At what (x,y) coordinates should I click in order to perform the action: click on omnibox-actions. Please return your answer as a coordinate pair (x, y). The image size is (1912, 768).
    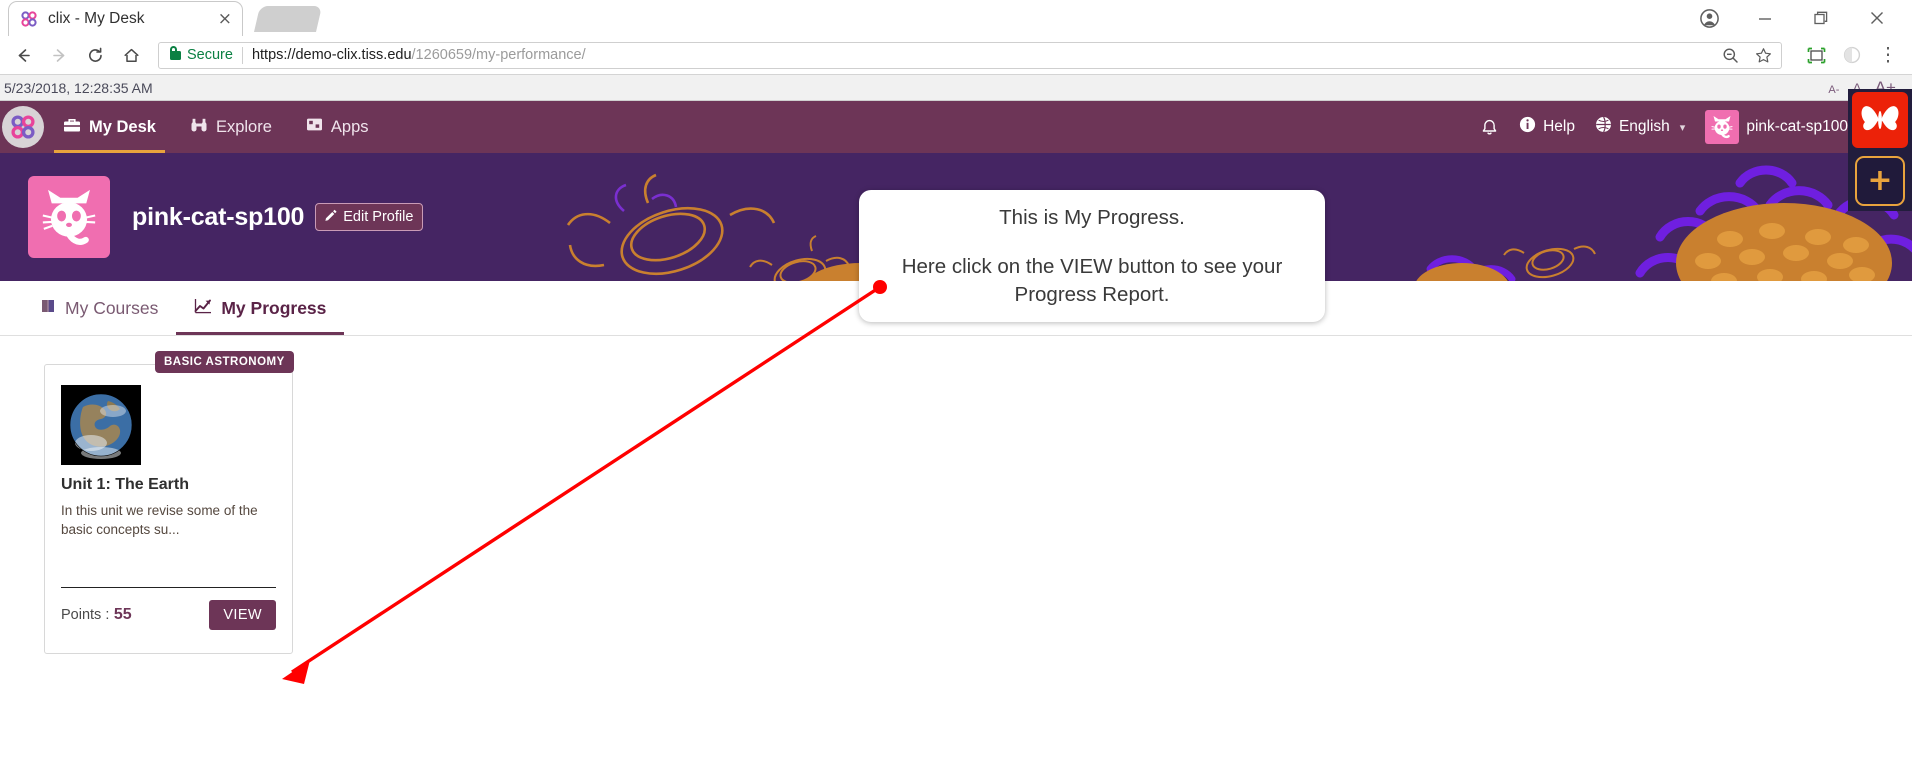
    Looking at the image, I should click on (1741, 55).